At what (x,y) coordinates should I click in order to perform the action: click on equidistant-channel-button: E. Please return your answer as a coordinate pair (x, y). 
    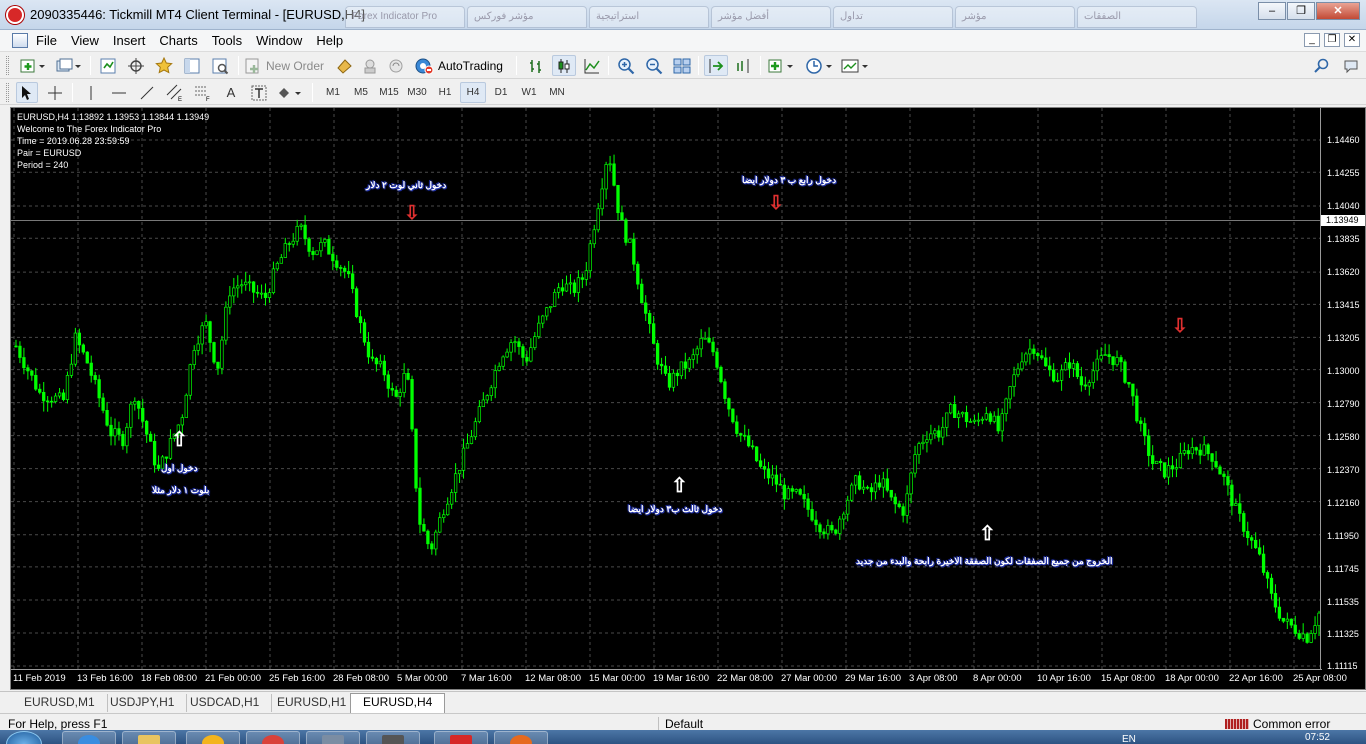
    Looking at the image, I should click on (175, 92).